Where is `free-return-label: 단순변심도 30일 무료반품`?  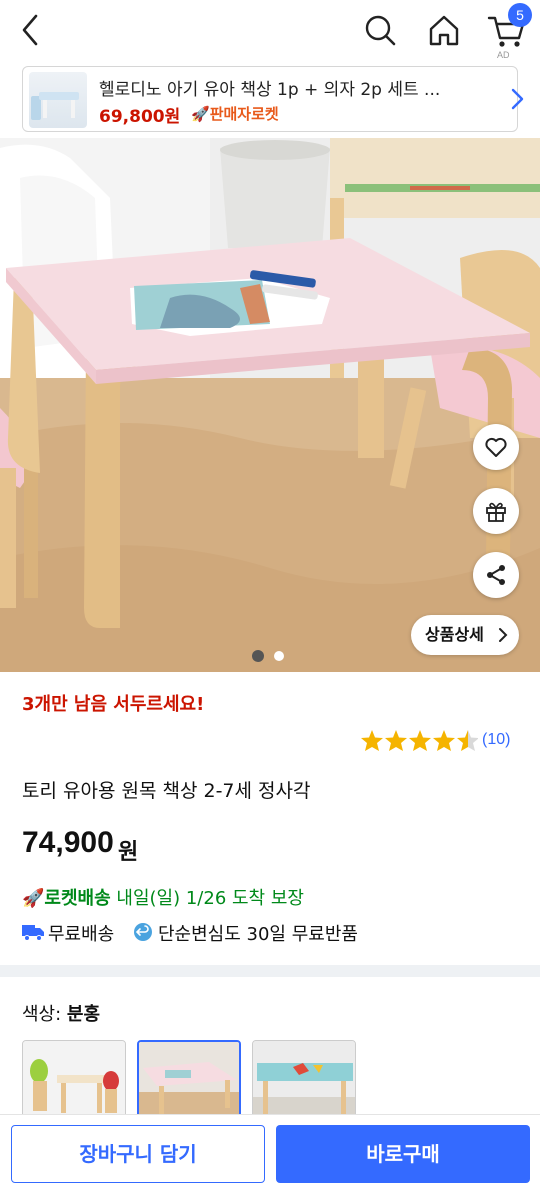
free-return-label: 단순변심도 30일 무료반품 is located at coordinates (258, 934).